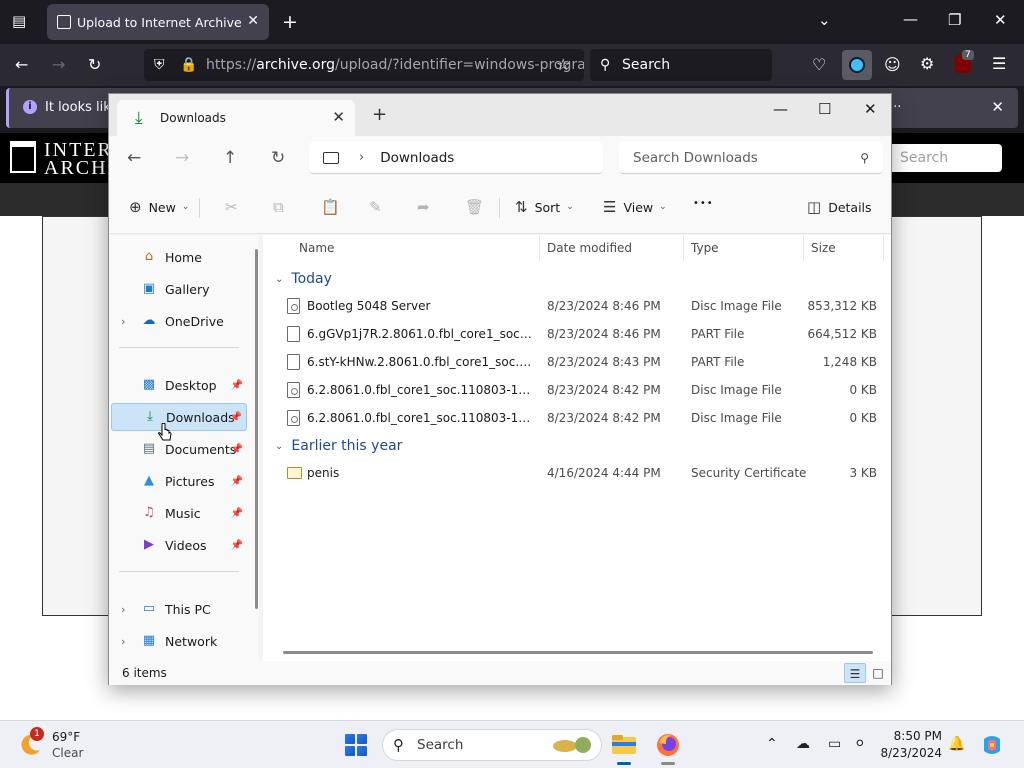 This screenshot has height=768, width=1024. Describe the element at coordinates (256, 429) in the screenshot. I see `sidebar-scrollbar` at that location.